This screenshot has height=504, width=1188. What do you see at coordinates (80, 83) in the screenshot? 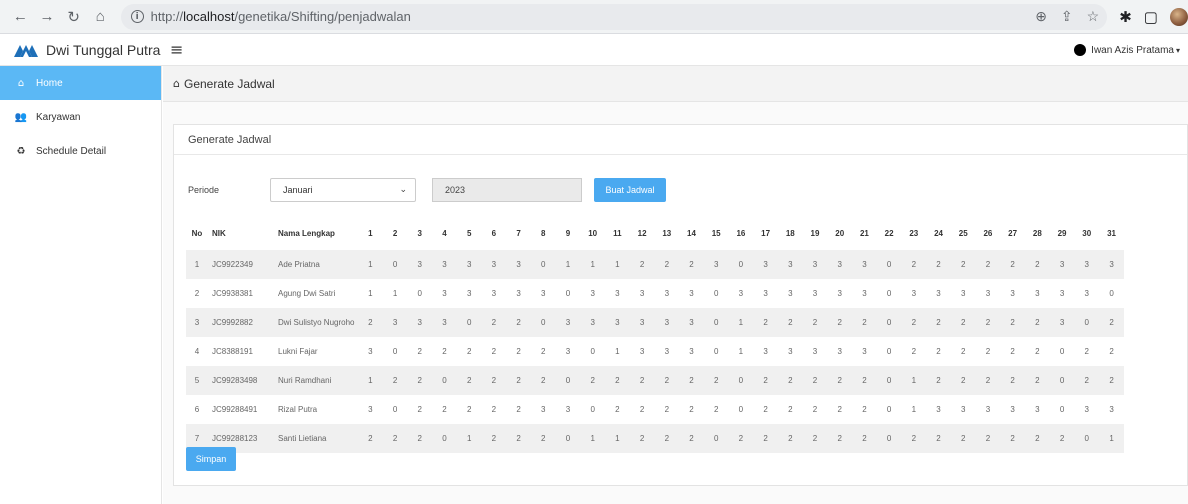
I see `sidebar-item-home: ⌂ Home` at bounding box center [80, 83].